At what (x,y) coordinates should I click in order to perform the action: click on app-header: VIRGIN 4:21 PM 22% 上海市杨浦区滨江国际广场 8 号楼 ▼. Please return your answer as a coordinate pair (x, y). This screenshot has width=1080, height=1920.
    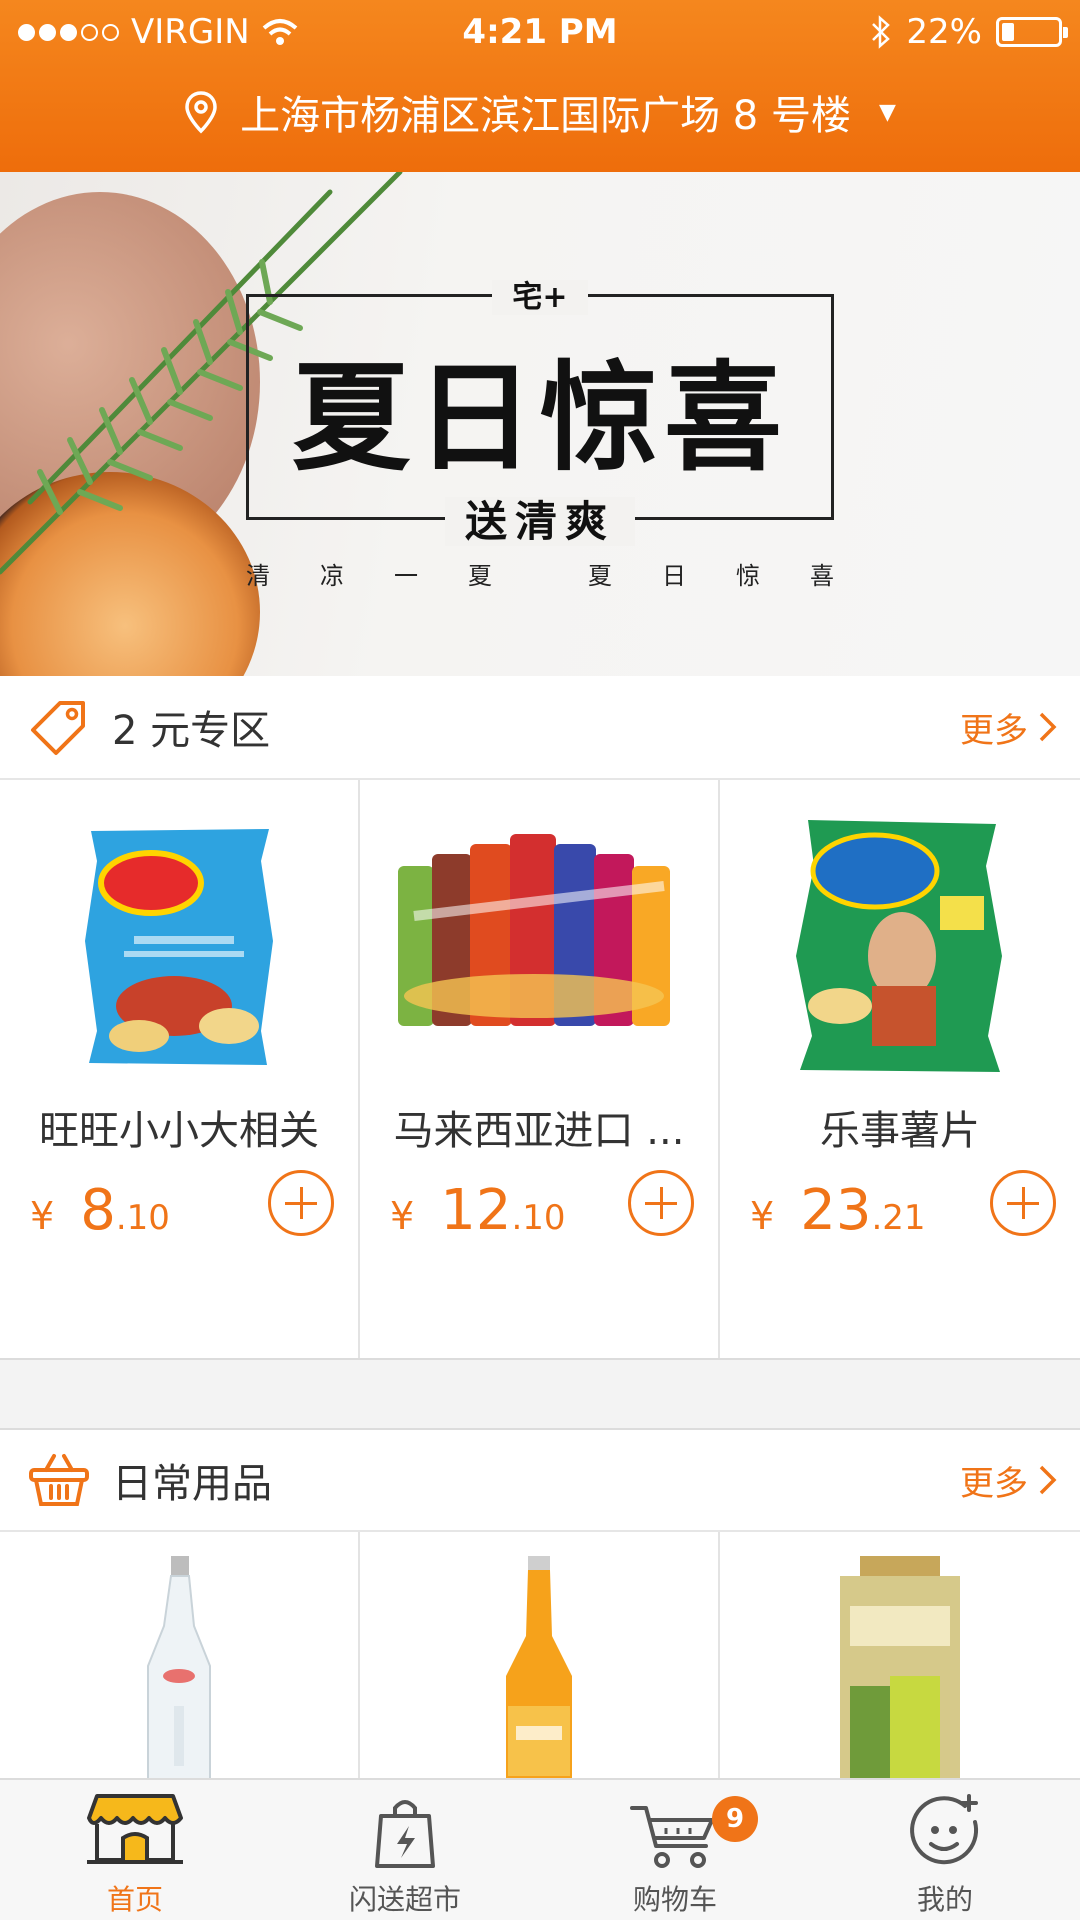
    Looking at the image, I should click on (540, 86).